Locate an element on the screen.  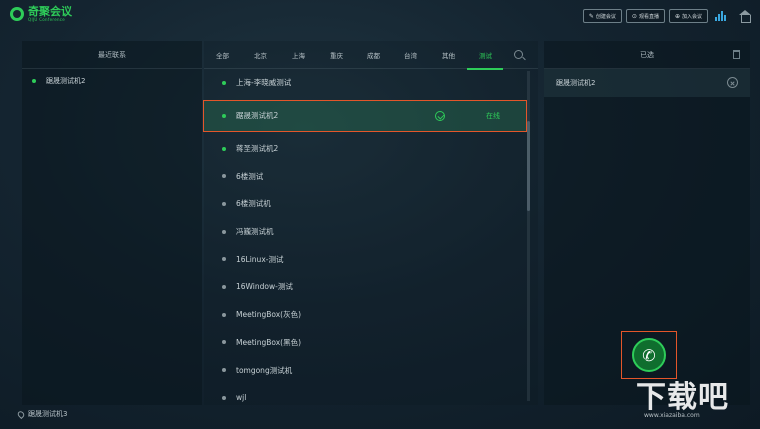
create-meeting-button: ✎ 创建会议 is located at coordinates (602, 16).